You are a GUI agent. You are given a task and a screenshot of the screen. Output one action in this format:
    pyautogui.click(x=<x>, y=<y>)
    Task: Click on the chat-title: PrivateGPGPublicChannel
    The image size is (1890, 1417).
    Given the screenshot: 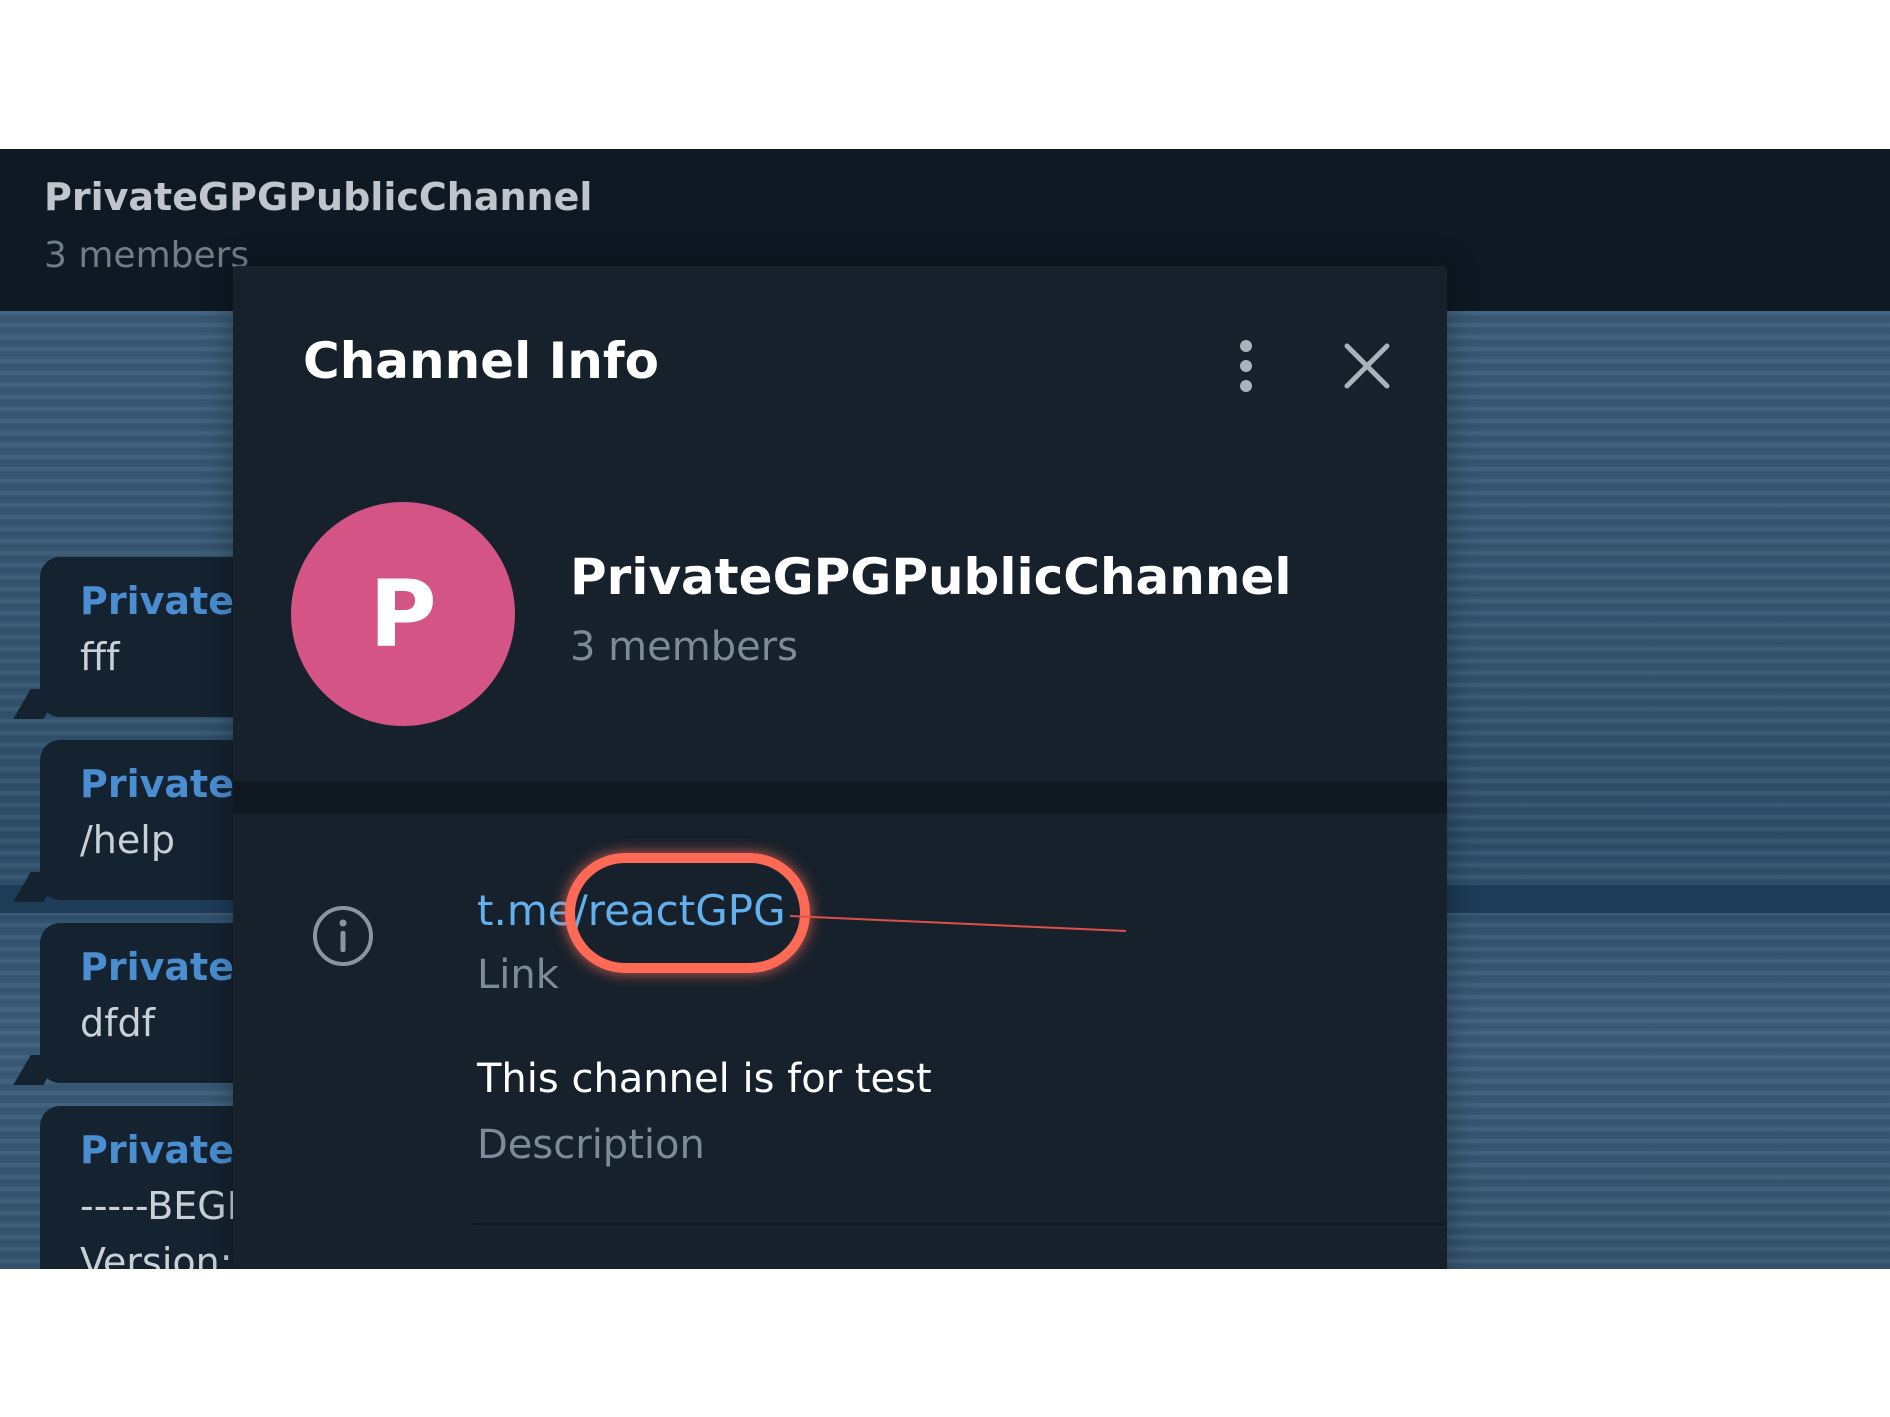 What is the action you would take?
    pyautogui.click(x=318, y=197)
    